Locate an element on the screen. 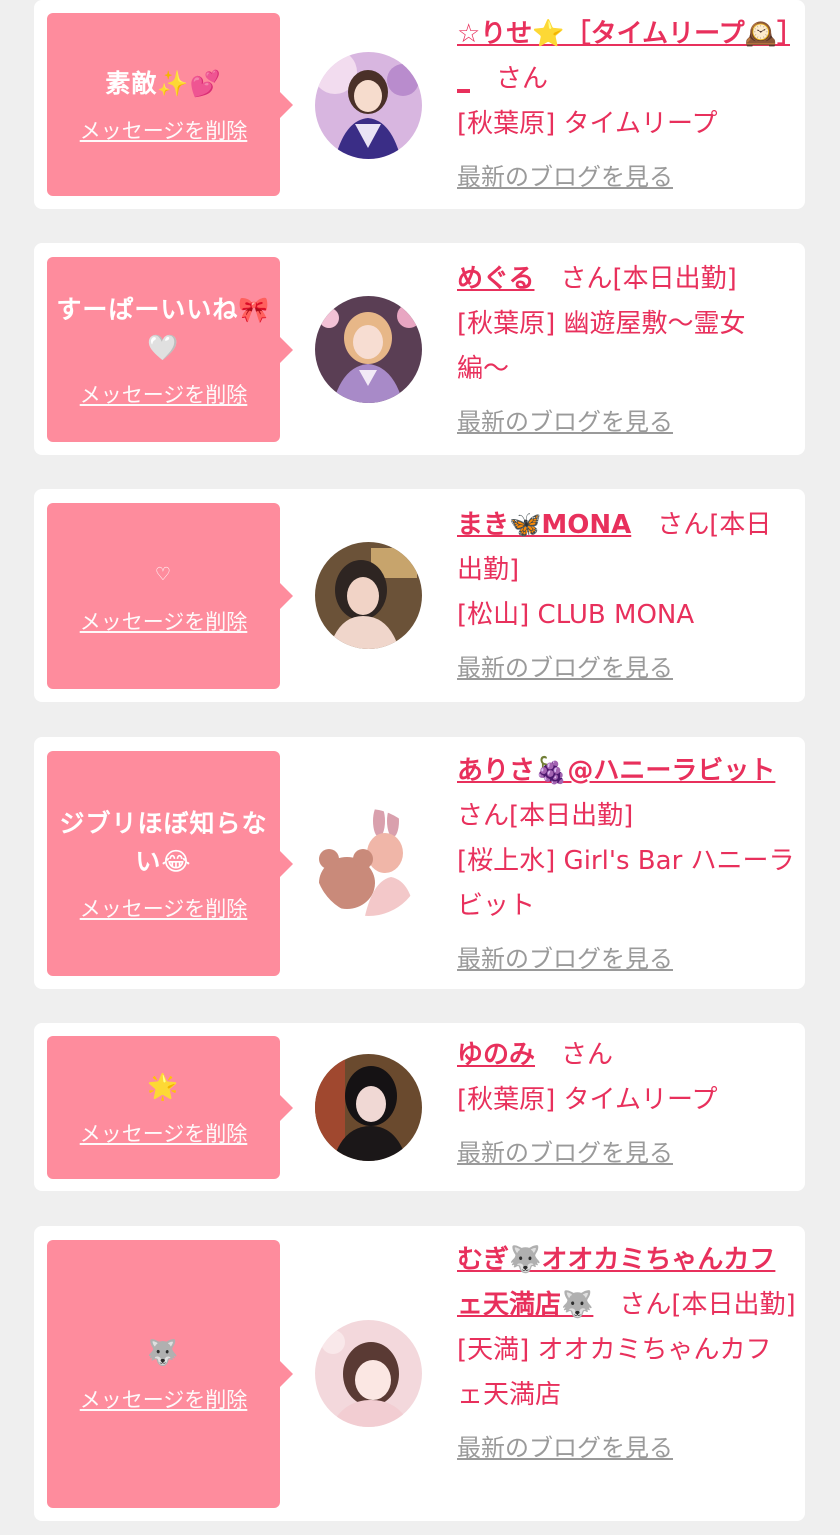 The height and width of the screenshot is (1535, 840). cast-name-link: まき🦋MONA is located at coordinates (544, 525).